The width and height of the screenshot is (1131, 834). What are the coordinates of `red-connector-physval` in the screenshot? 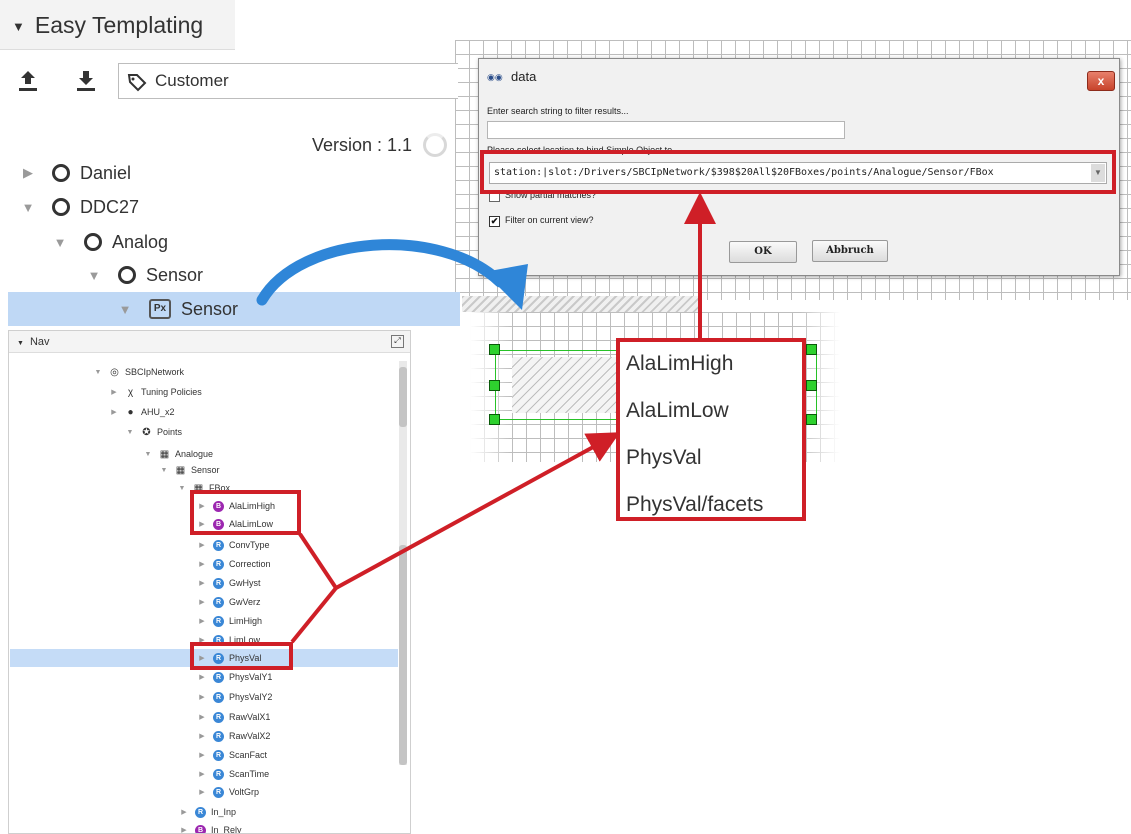 It's located at (314, 615).